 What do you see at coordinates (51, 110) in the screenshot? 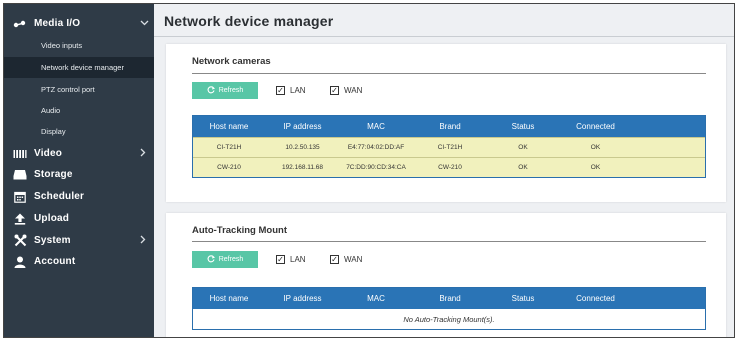
I see `sidebar-sub-label: Audio` at bounding box center [51, 110].